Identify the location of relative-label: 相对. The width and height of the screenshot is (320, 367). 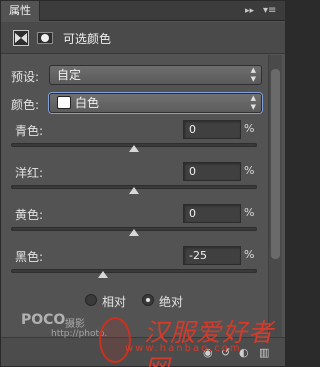
(114, 302).